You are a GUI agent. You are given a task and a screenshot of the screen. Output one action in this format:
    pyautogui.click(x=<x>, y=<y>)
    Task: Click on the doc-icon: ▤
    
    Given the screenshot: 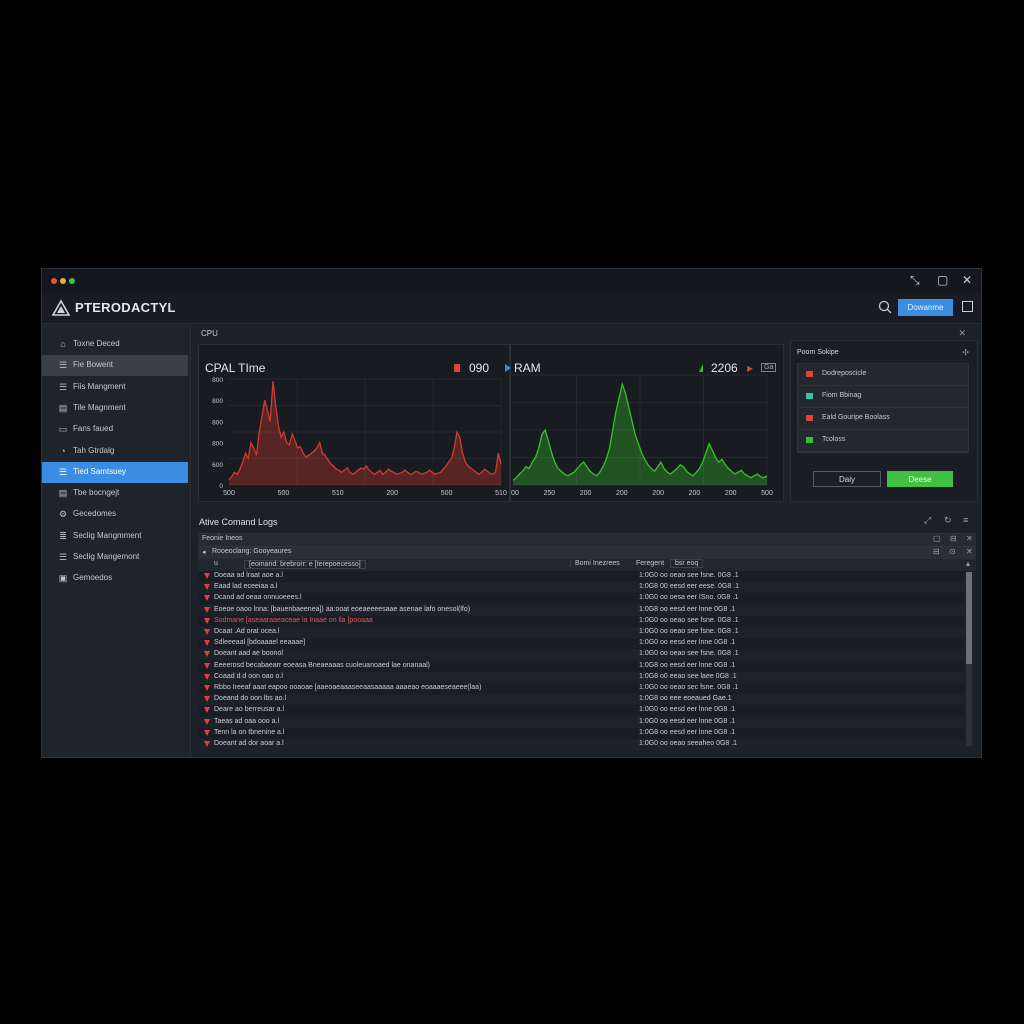 What is the action you would take?
    pyautogui.click(x=63, y=407)
    